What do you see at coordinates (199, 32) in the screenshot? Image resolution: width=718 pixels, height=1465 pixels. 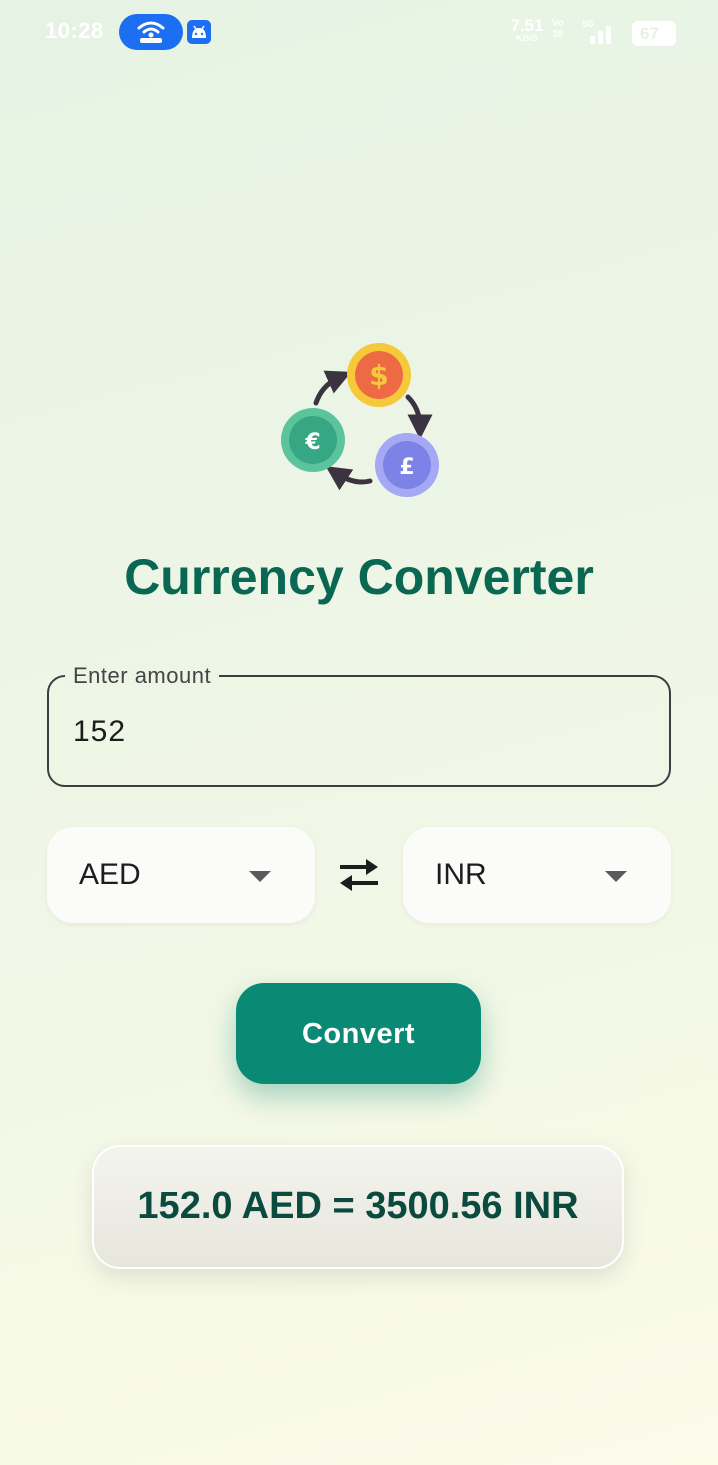 I see `android-notification-icon` at bounding box center [199, 32].